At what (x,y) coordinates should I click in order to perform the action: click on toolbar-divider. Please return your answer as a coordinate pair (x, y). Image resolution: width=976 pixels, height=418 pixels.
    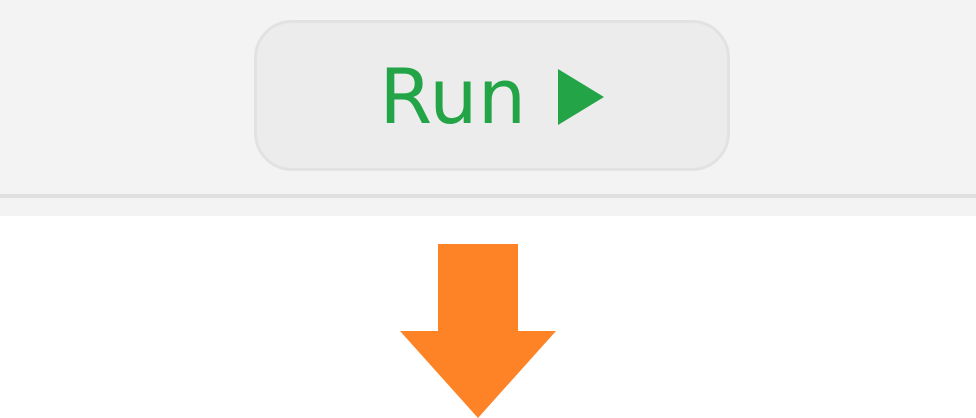
    Looking at the image, I should click on (488, 196).